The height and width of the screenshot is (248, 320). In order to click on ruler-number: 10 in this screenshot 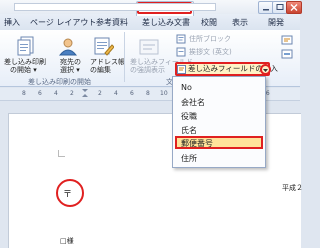, I will do `click(164, 93)`.